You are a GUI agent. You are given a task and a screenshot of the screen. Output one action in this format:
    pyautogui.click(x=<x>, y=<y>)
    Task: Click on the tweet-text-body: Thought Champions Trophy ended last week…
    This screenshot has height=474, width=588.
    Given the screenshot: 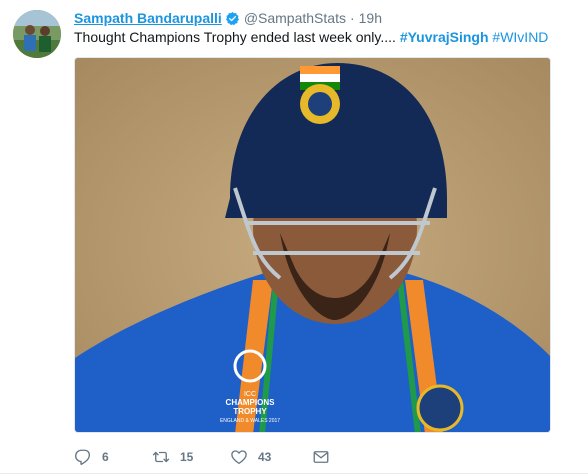 What is the action you would take?
    pyautogui.click(x=235, y=37)
    